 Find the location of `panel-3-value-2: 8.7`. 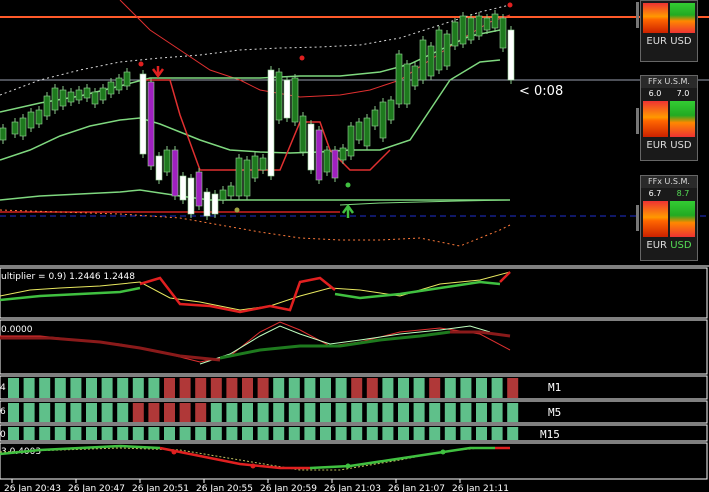

panel-3-value-2: 8.7 is located at coordinates (683, 193).